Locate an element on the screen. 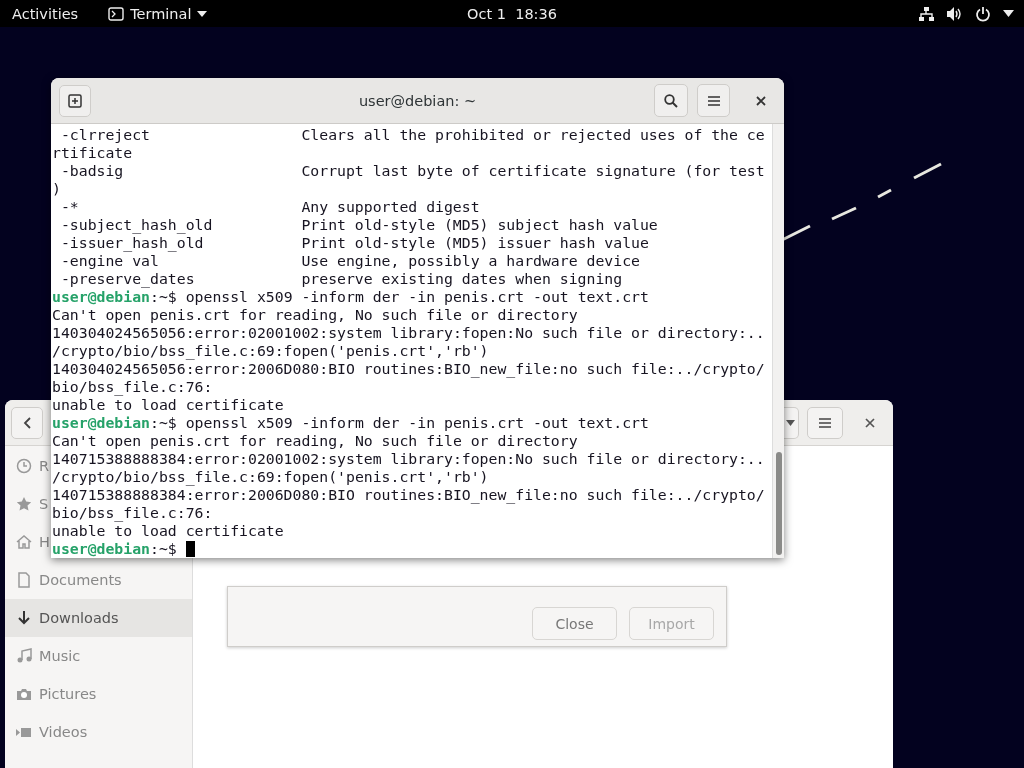 This screenshot has height=768, width=1024. option-description: Print old-style (MD5) issuer hash value is located at coordinates (475, 243).